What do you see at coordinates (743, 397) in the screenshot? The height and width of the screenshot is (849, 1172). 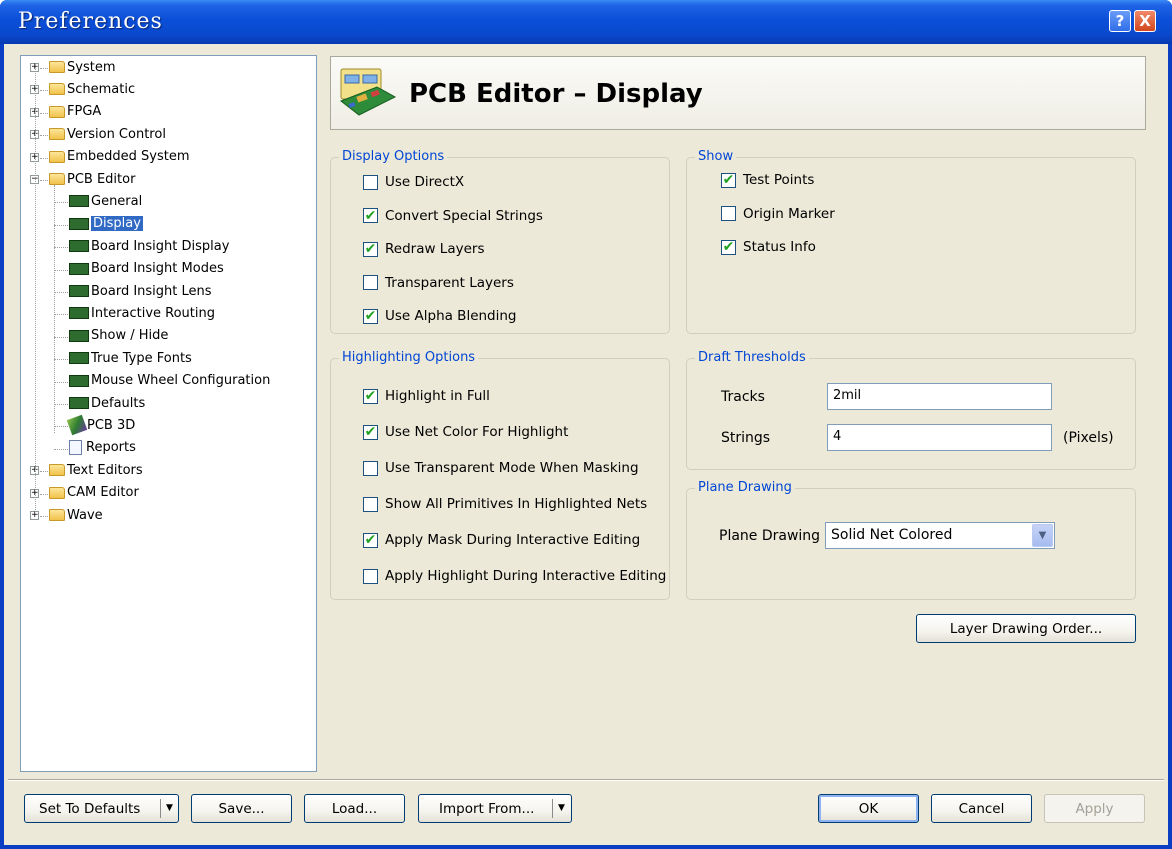 I see `tracks-label: Tracks` at bounding box center [743, 397].